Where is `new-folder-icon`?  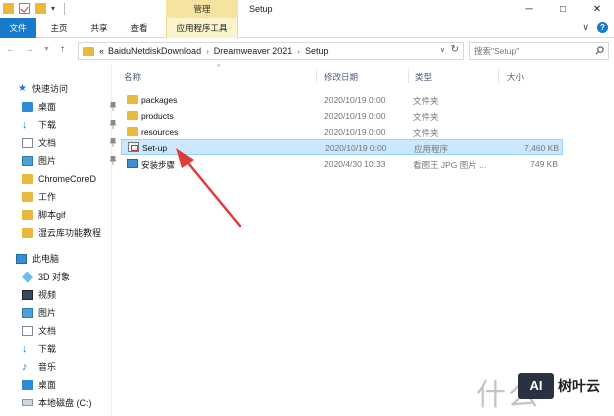
new-folder-icon is located at coordinates (40, 8).